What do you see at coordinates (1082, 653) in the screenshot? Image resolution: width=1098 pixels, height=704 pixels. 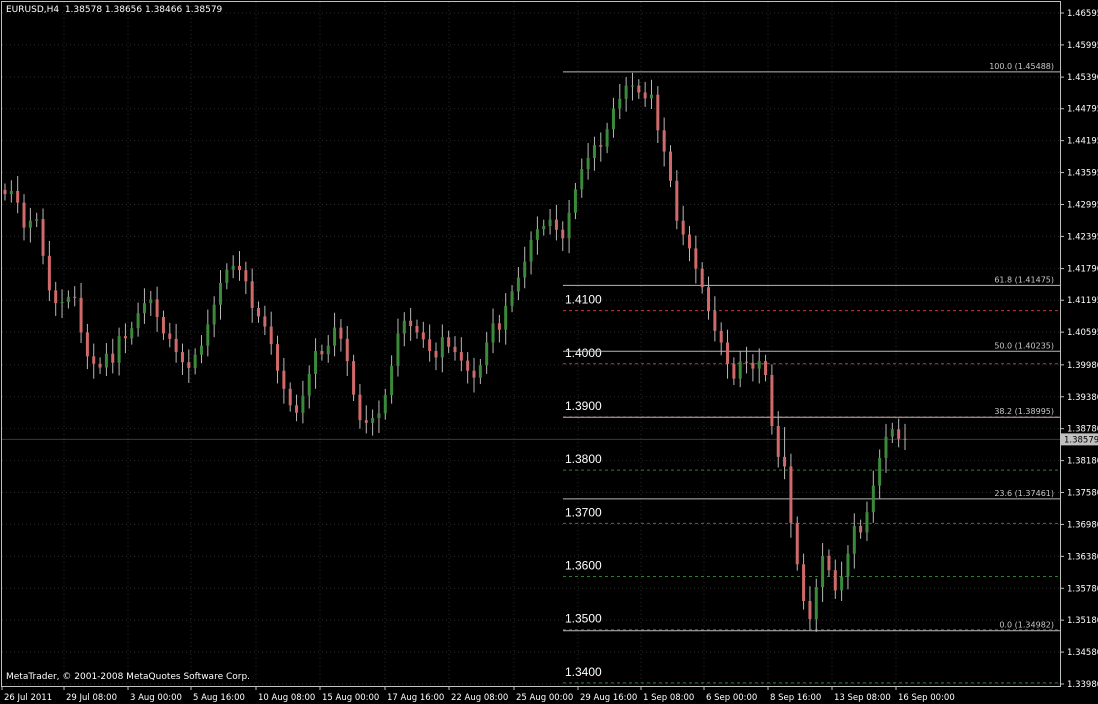 I see `price-tick-label: 1.34580` at bounding box center [1082, 653].